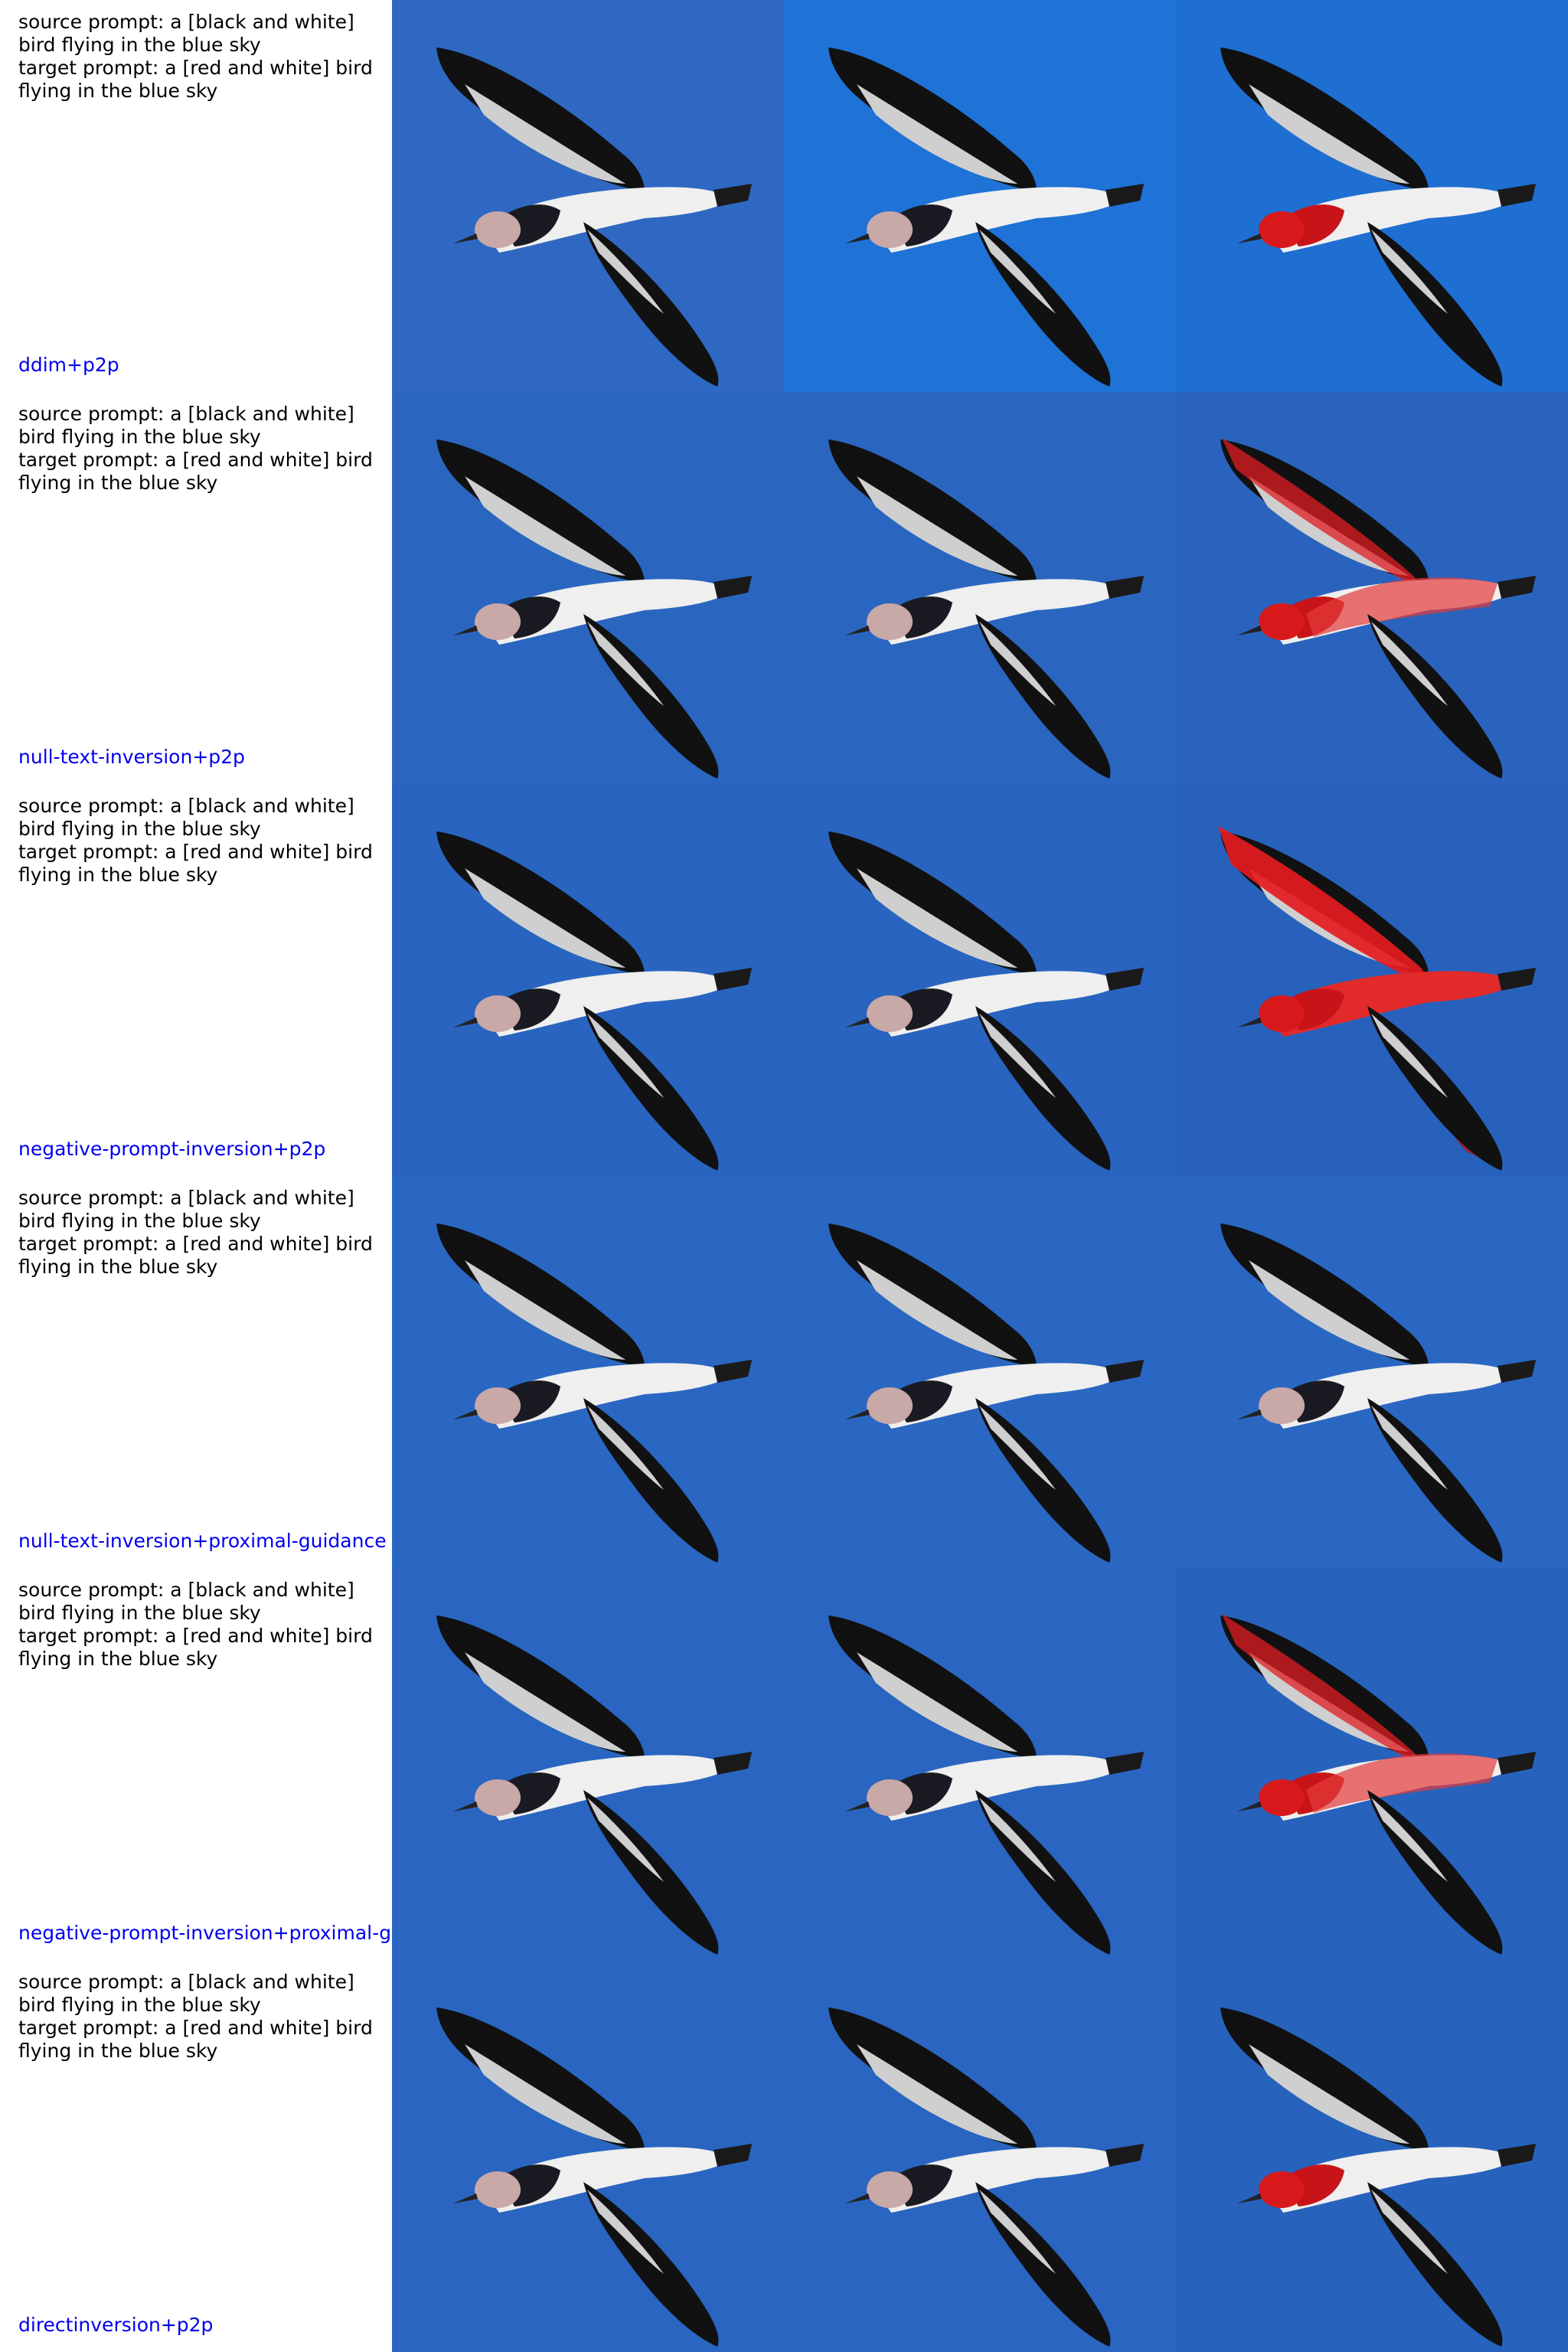  Describe the element at coordinates (68, 365) in the screenshot. I see `method-label: ddim+p2p` at that location.